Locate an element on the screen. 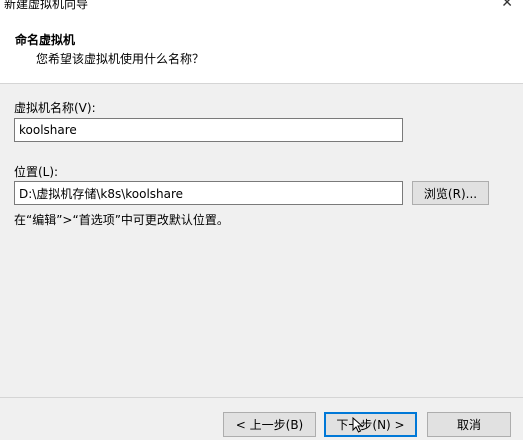  back-button: < 上一步(B) is located at coordinates (269, 424).